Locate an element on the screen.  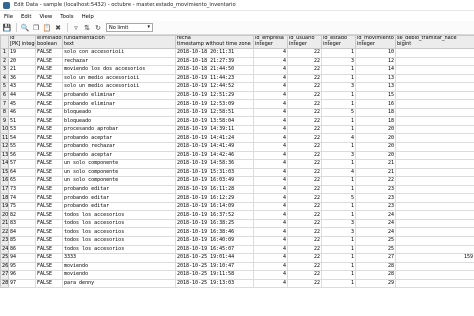
cell-fecha: 2018-10-19 16:14:09 is located at coordinates (214, 206).